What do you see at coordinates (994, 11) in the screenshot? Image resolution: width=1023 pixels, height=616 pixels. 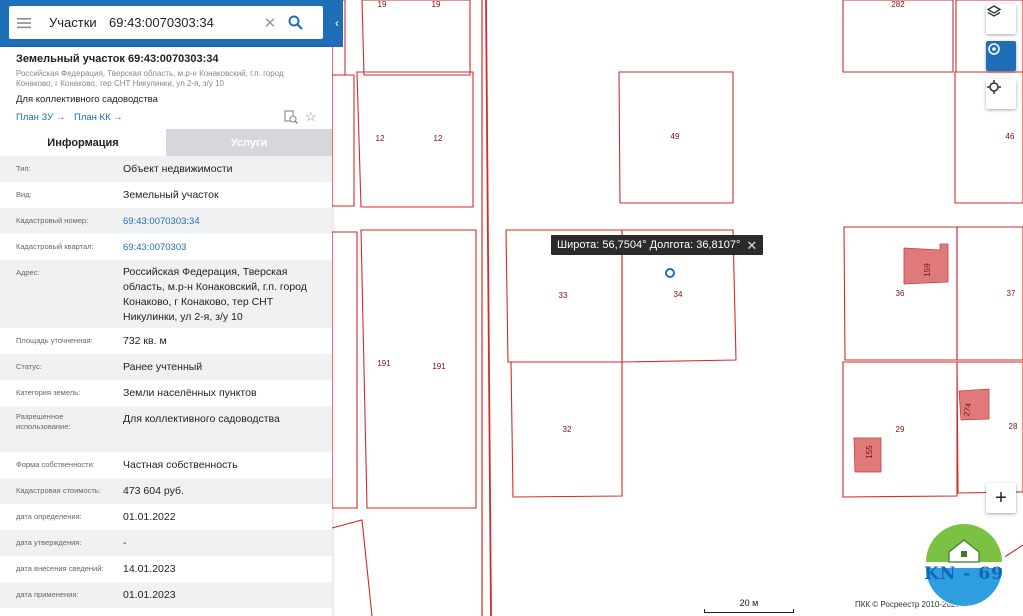 I see `layers-icon` at bounding box center [994, 11].